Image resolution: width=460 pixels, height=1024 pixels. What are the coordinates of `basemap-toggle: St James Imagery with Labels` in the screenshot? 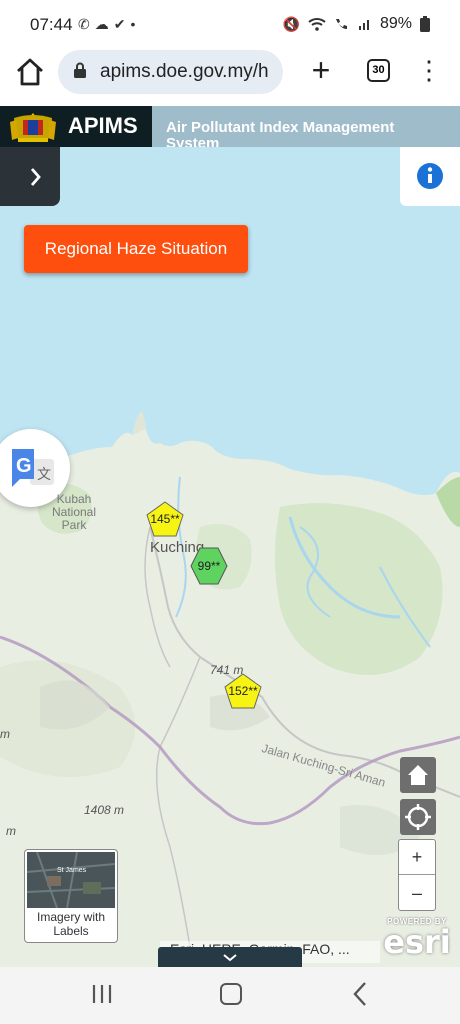 It's located at (71, 896).